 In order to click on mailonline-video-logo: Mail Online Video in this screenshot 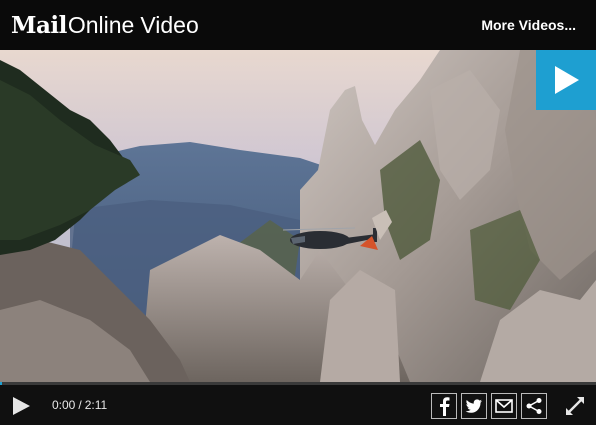, I will do `click(105, 25)`.